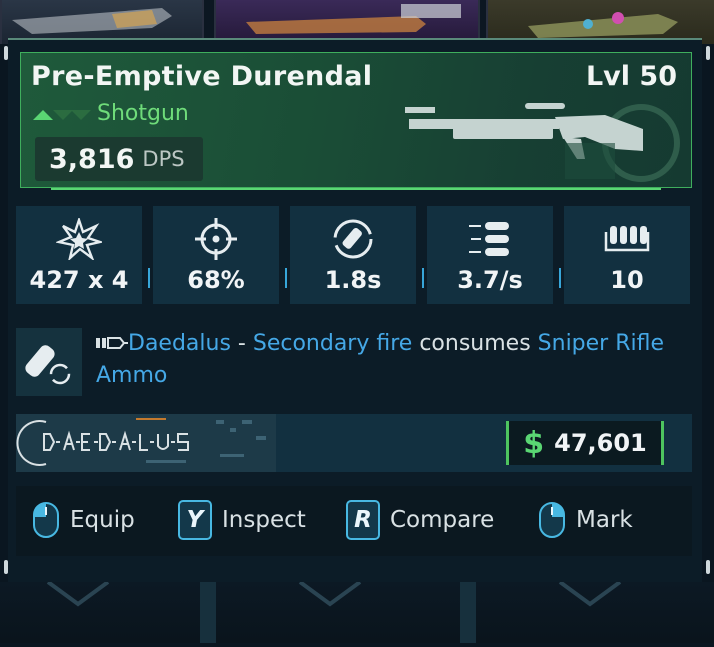 The image size is (714, 647). I want to click on reload-icon, so click(353, 239).